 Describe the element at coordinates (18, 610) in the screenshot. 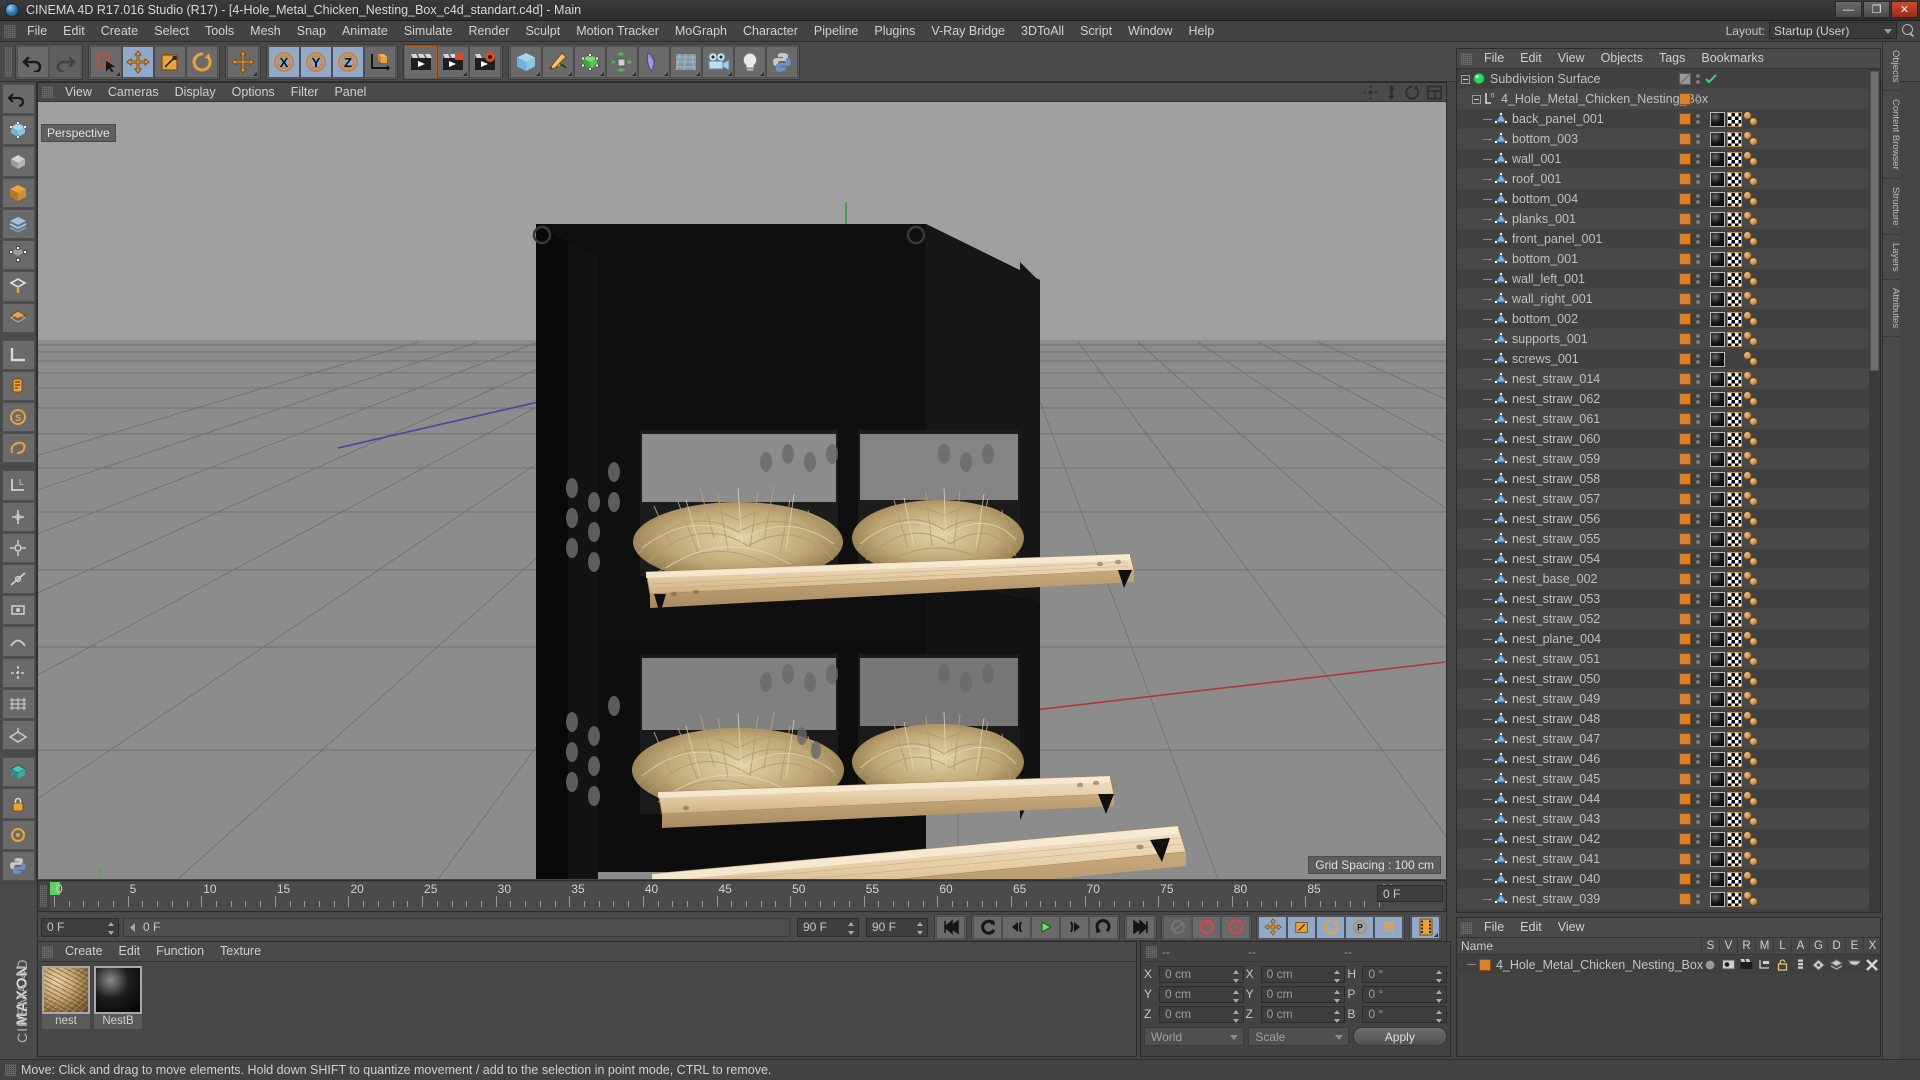

I see `polygon-snap-button` at that location.